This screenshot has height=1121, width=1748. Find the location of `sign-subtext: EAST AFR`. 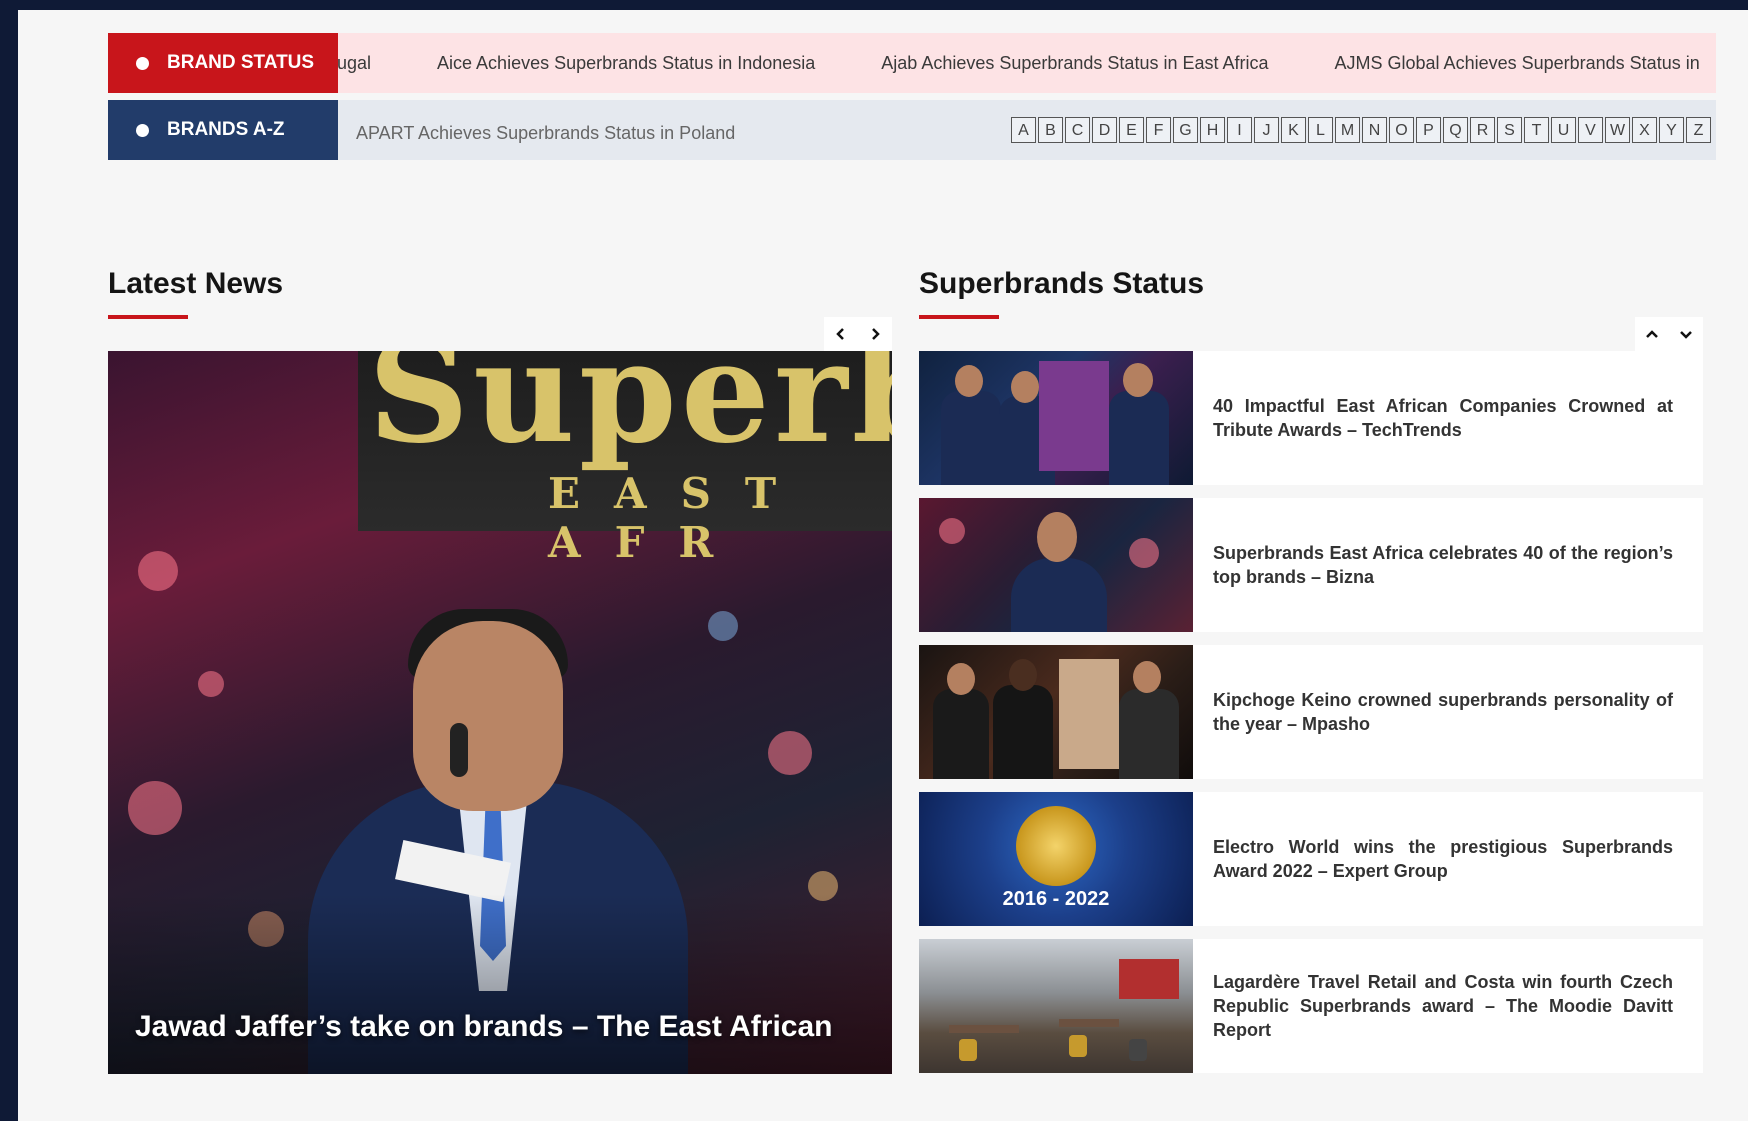

sign-subtext: EAST AFR is located at coordinates (679, 518).